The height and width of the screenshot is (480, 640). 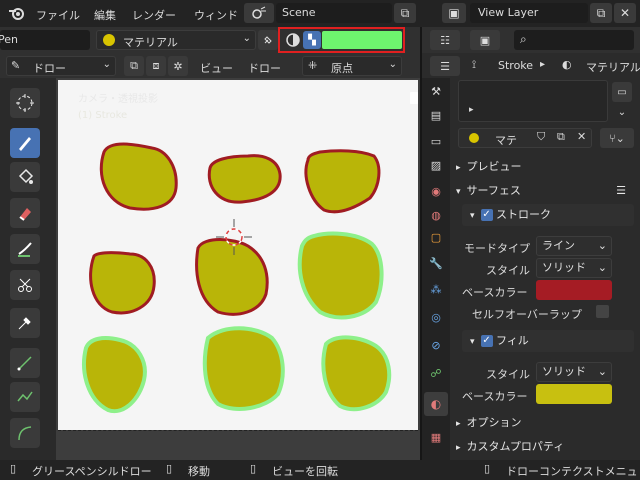 I want to click on eyedropper-tool-icon, so click(x=25, y=323).